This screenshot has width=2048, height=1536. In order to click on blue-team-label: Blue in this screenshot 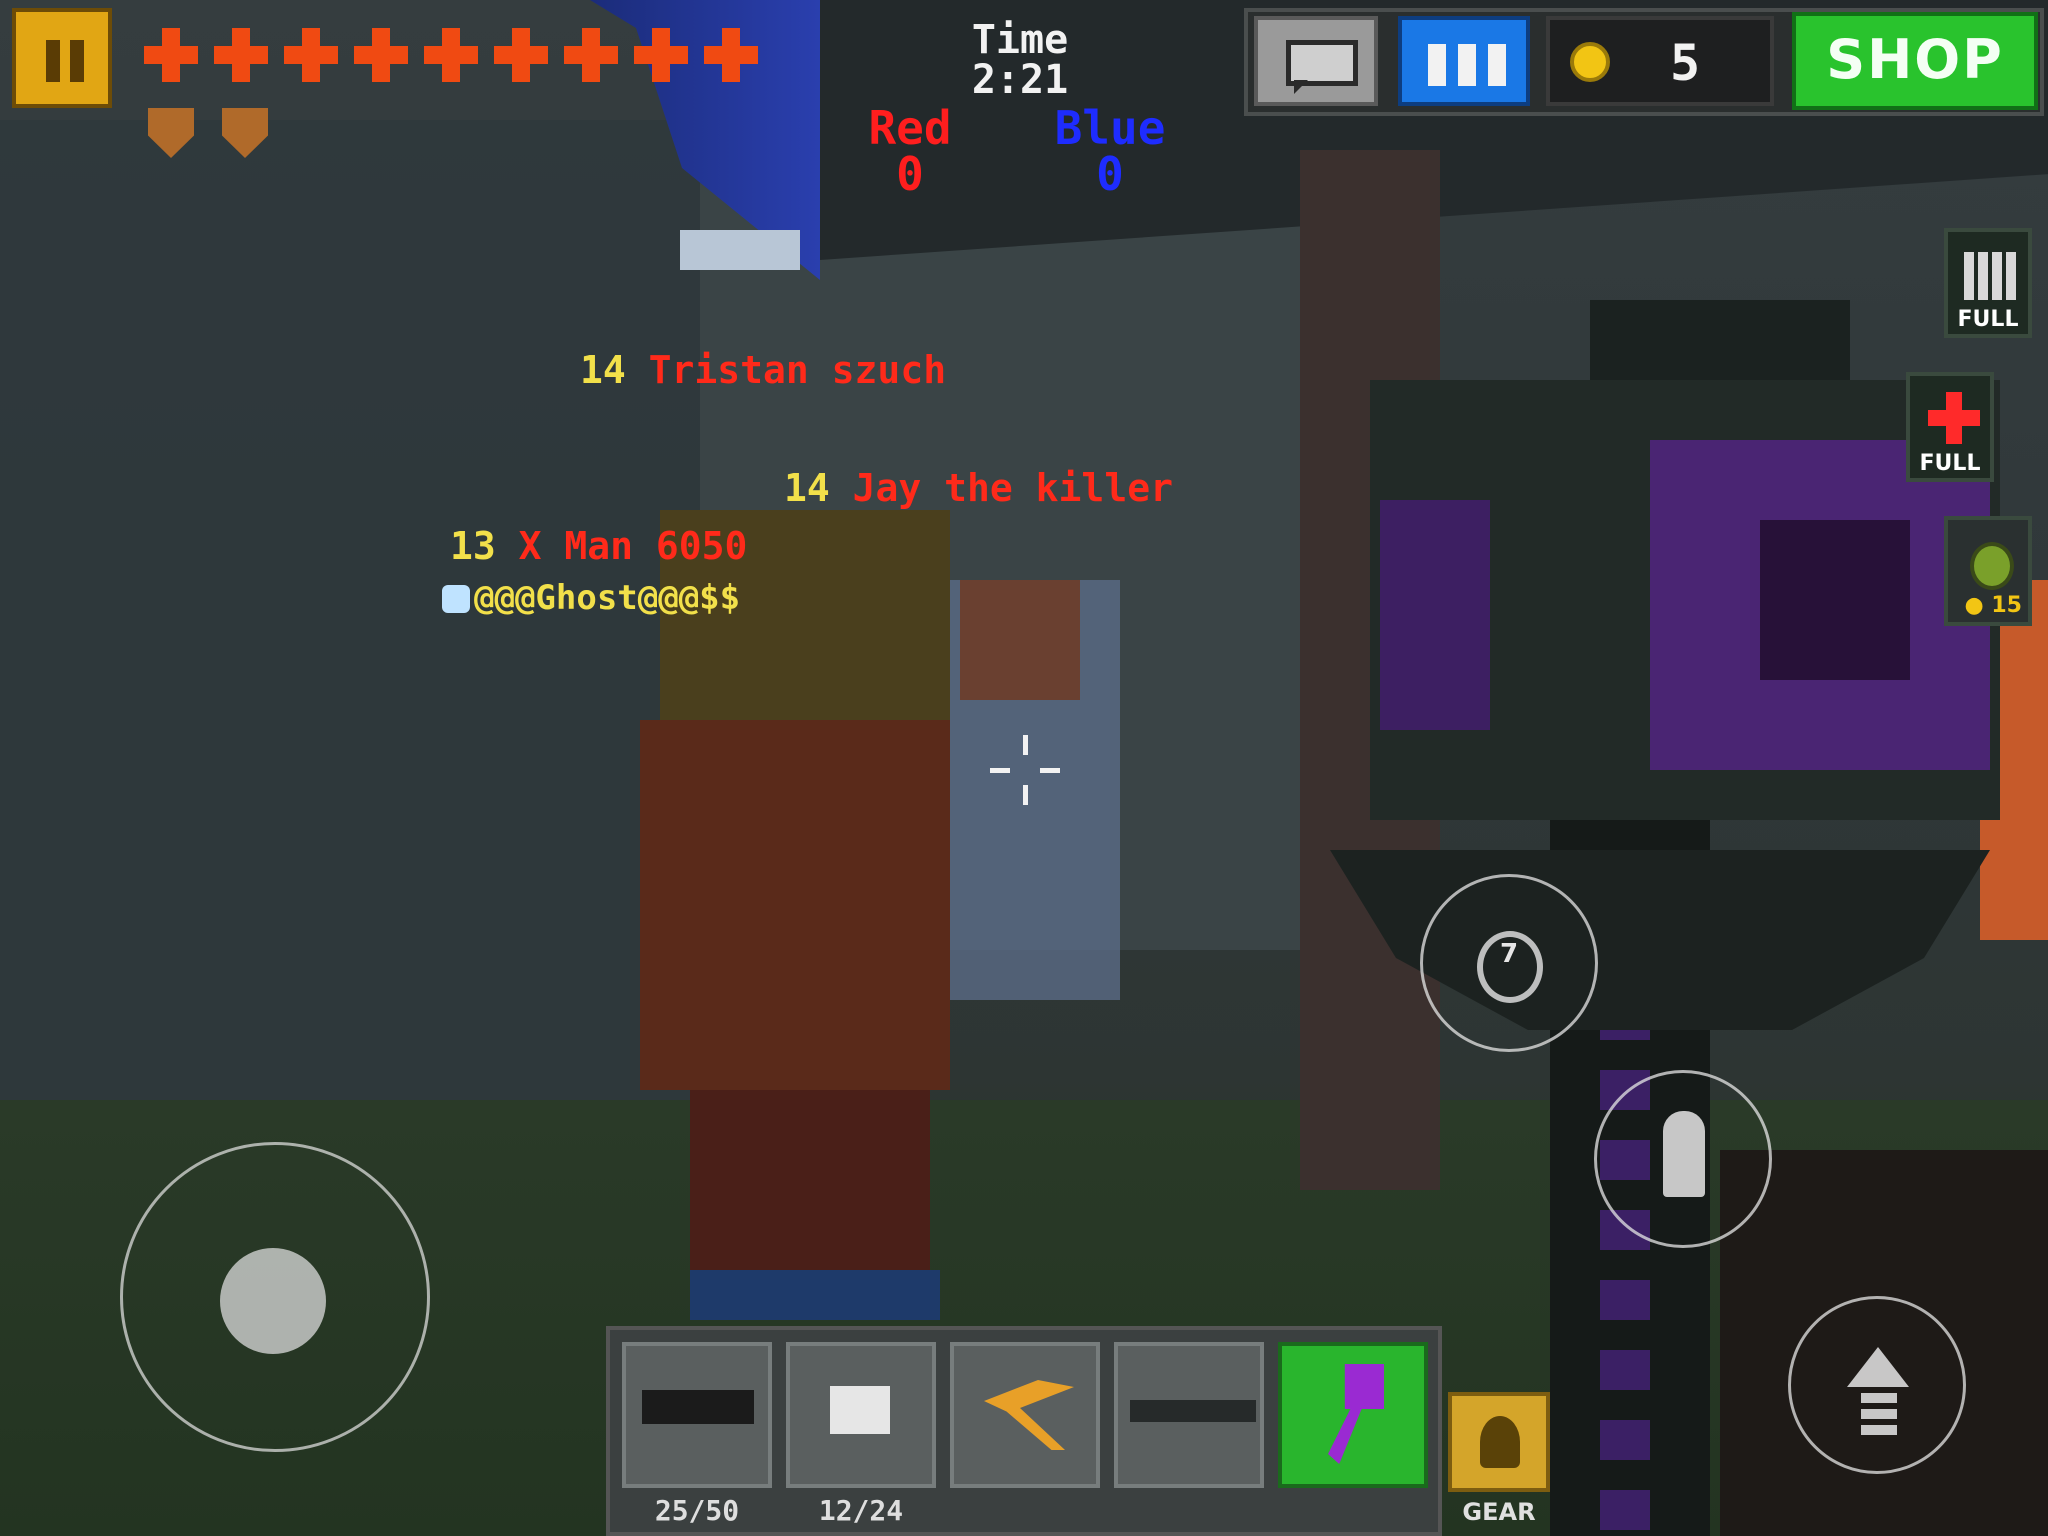, I will do `click(1110, 128)`.